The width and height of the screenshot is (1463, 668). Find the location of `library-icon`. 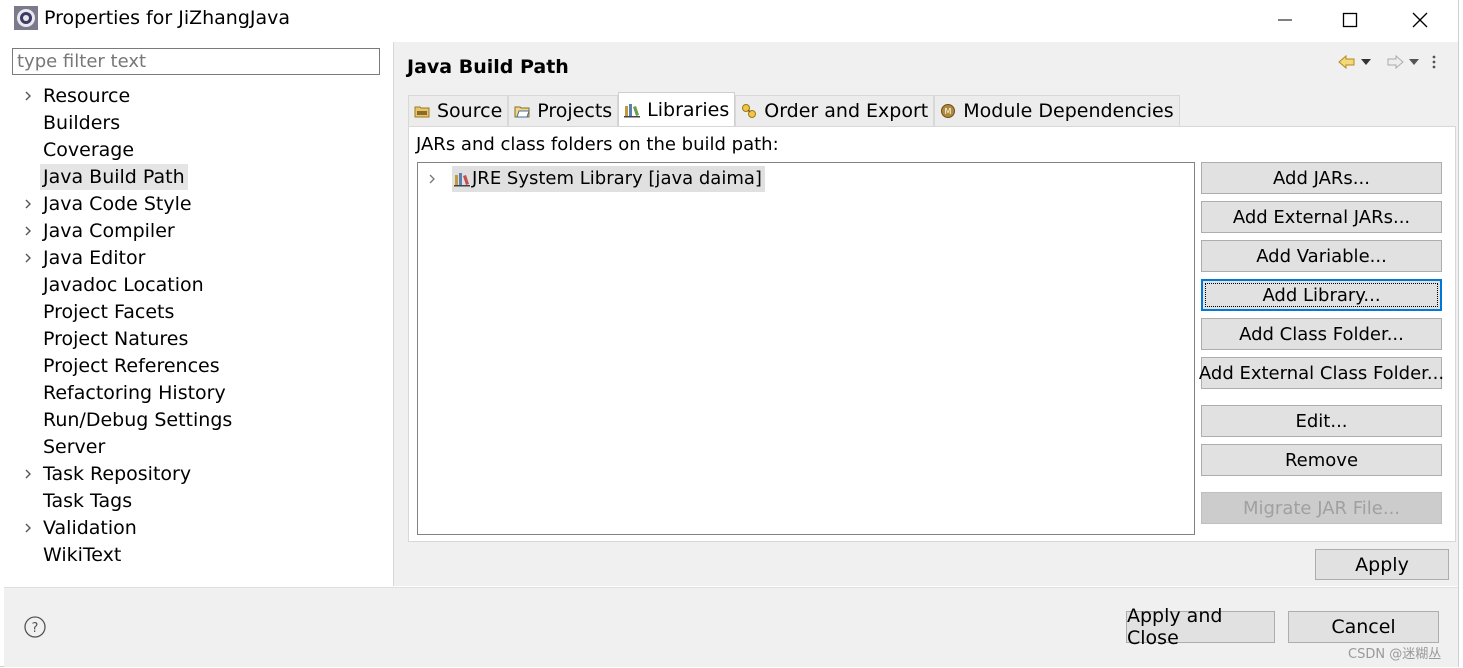

library-icon is located at coordinates (462, 180).